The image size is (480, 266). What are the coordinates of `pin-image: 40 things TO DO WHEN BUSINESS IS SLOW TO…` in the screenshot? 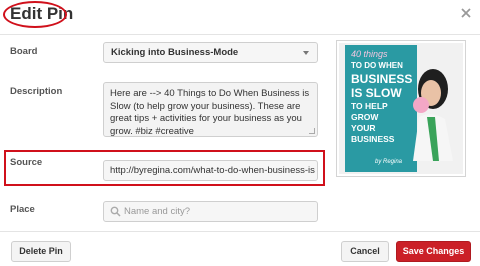 It's located at (401, 108).